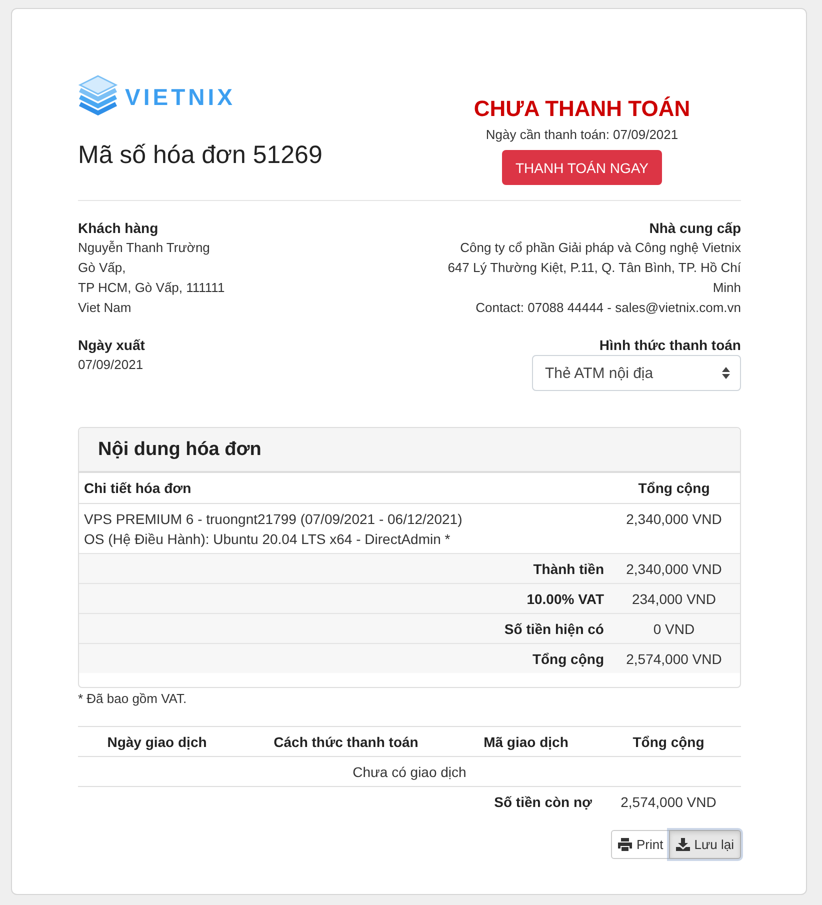 This screenshot has height=905, width=822. Describe the element at coordinates (582, 135) in the screenshot. I see `due-date: Ngày cần thanh toán: 07/09/2021` at that location.